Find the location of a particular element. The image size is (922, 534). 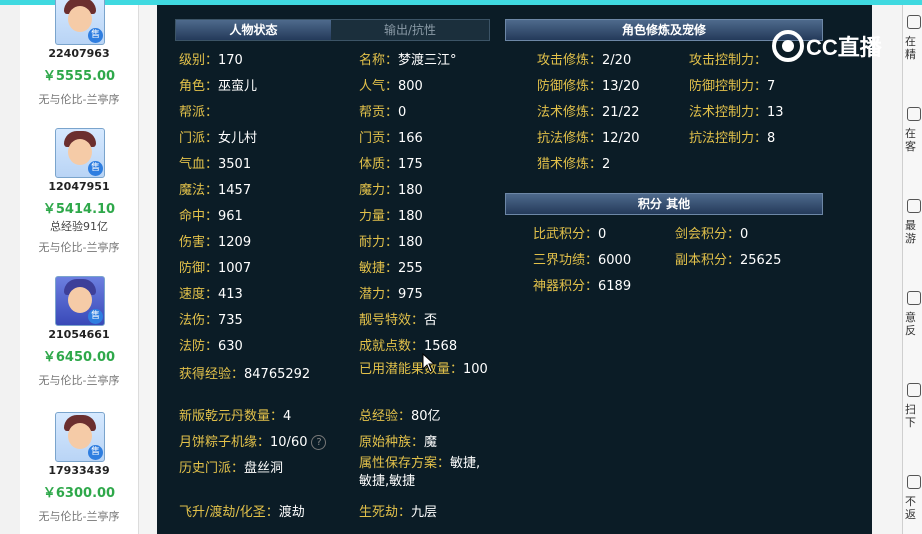

stat-label: 攻击控制力： is located at coordinates (728, 60).